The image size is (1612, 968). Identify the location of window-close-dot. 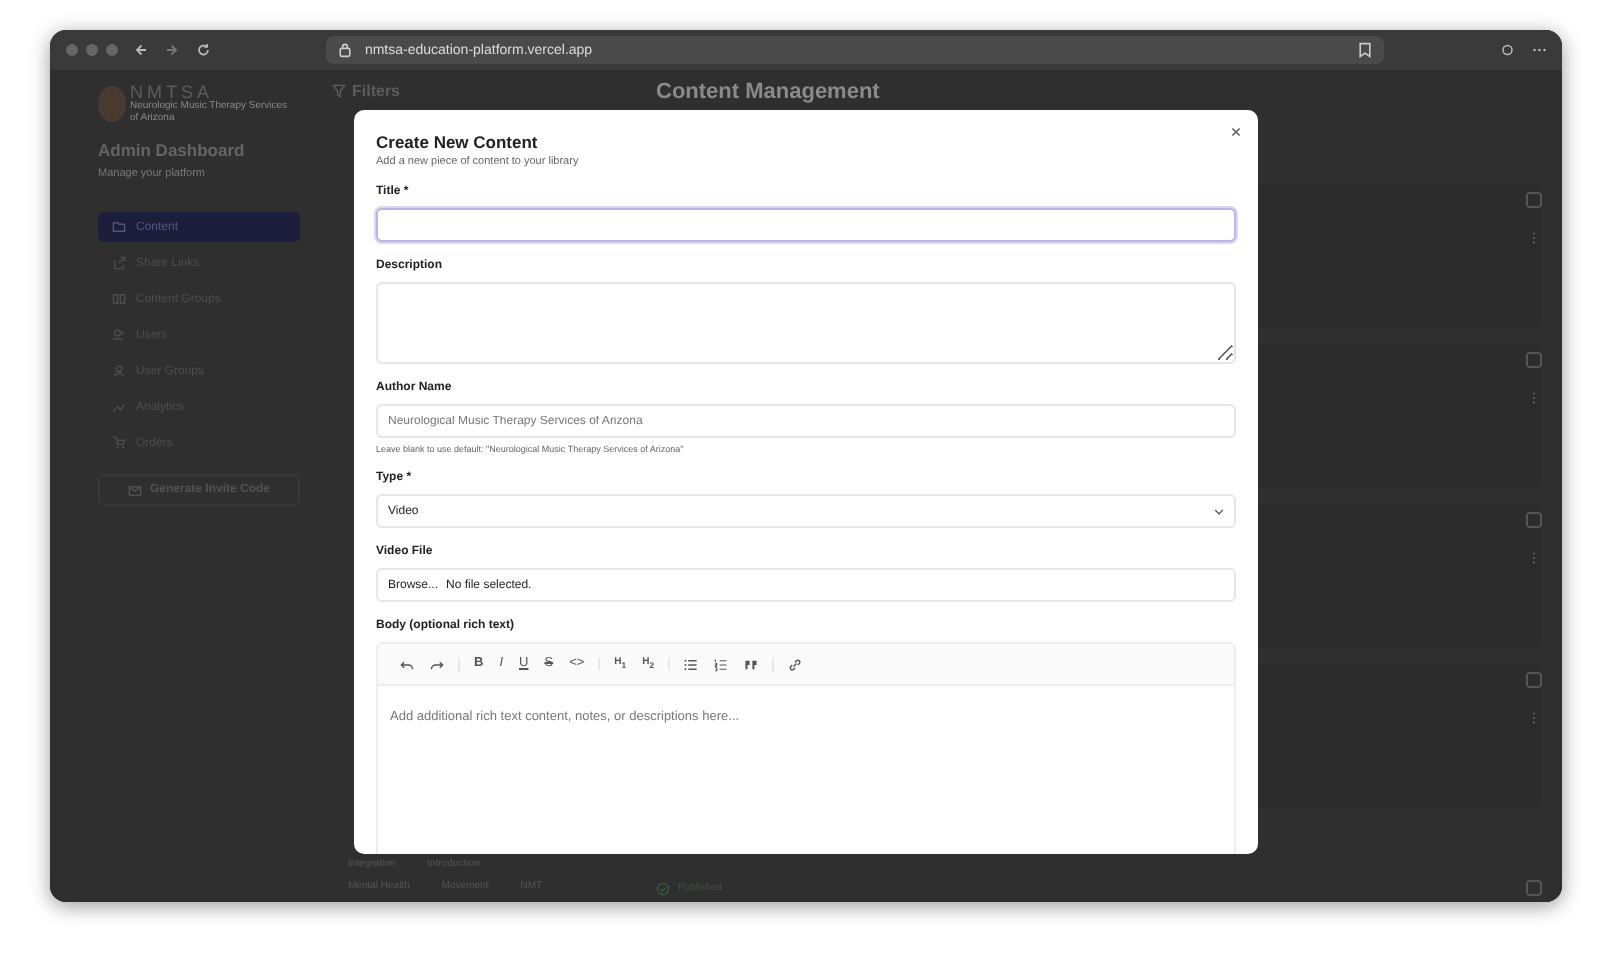
(72, 50).